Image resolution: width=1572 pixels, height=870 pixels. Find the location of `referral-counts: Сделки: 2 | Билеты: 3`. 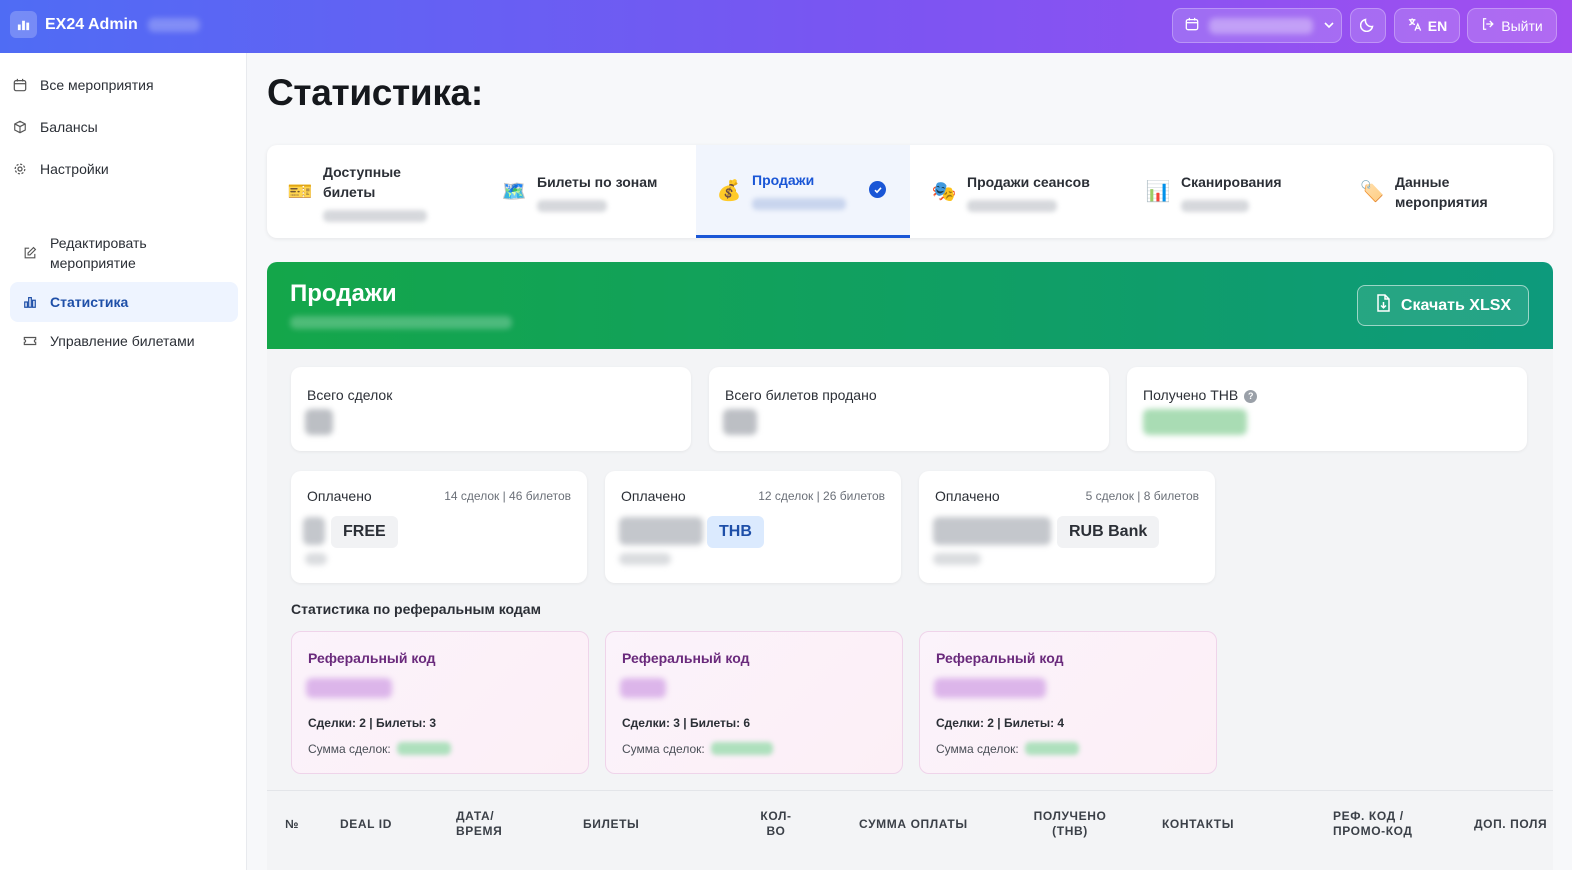

referral-counts: Сделки: 2 | Билеты: 3 is located at coordinates (372, 723).